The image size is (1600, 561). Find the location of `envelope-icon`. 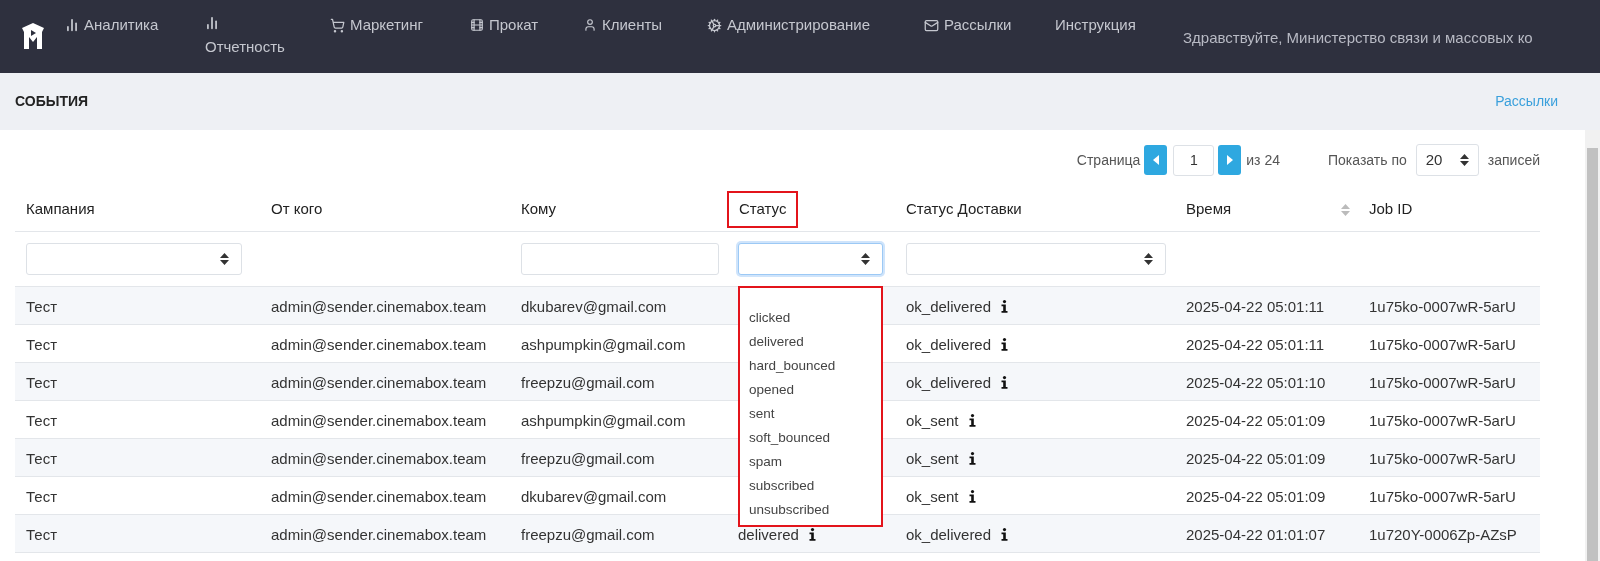

envelope-icon is located at coordinates (931, 25).